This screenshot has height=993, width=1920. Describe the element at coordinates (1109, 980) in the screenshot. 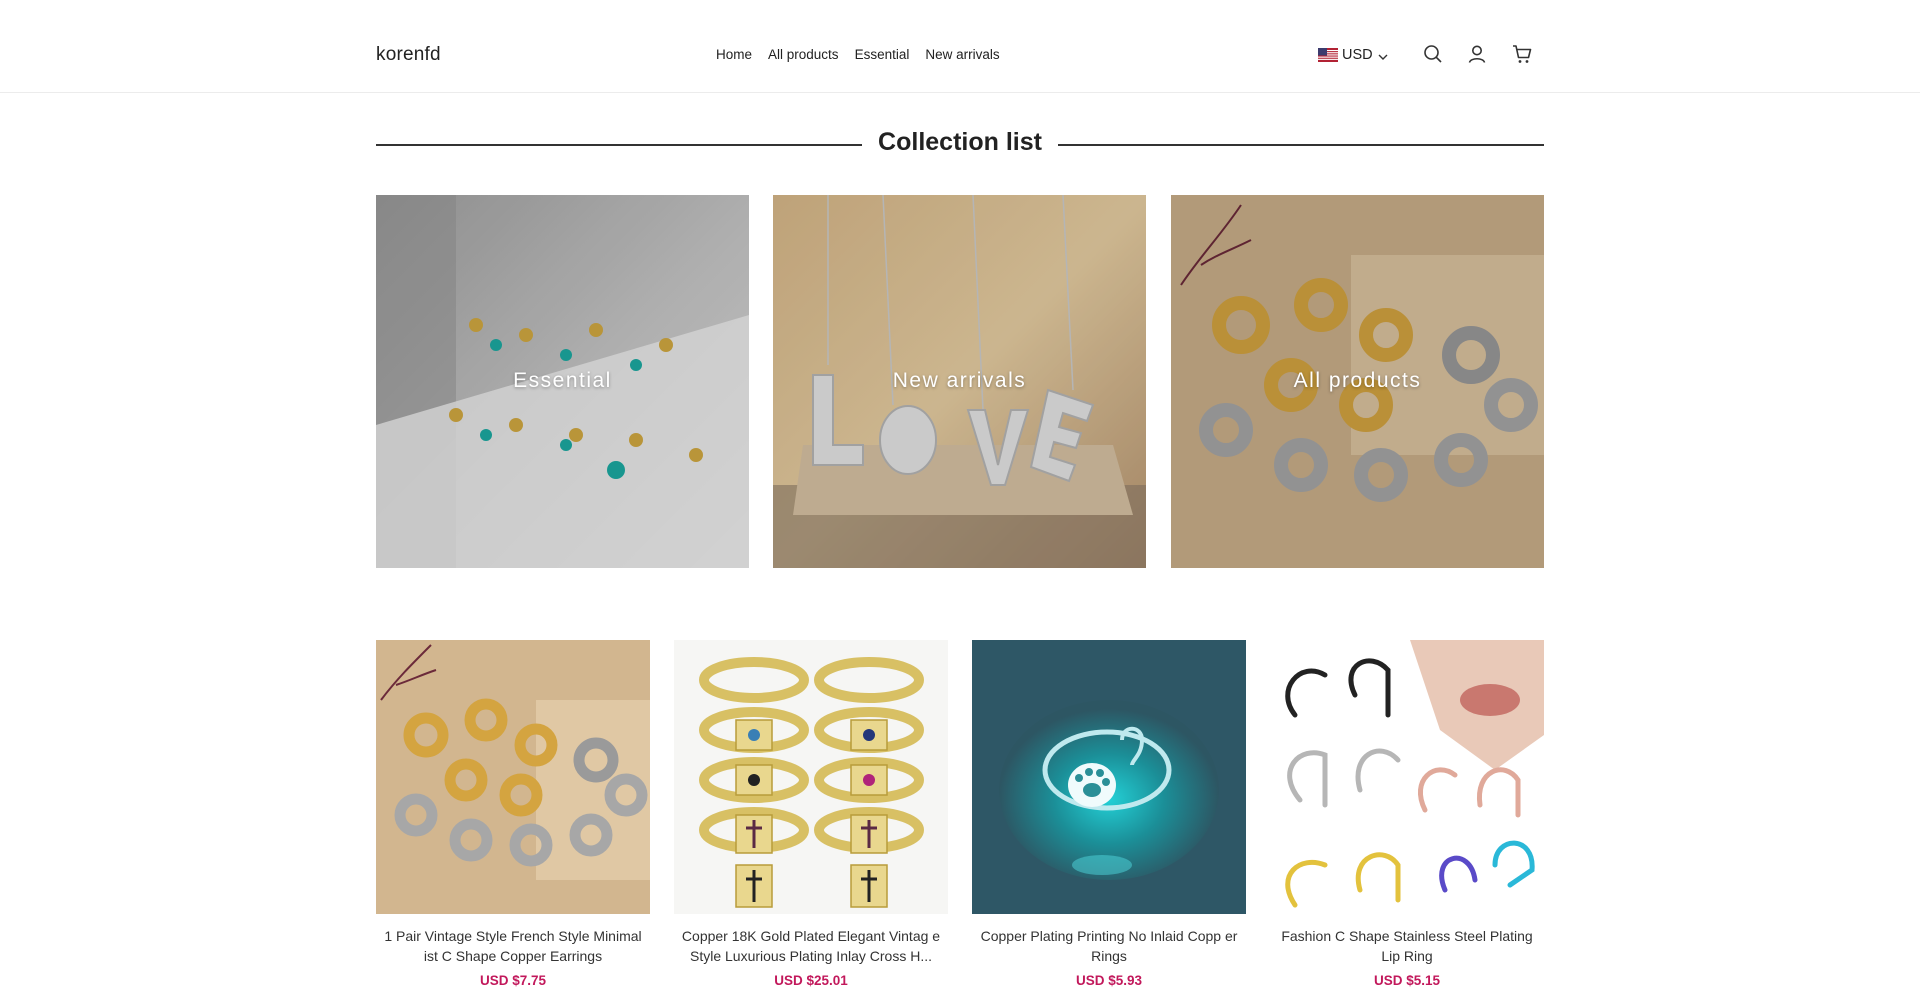

I see `product-price: USD $5.93` at that location.